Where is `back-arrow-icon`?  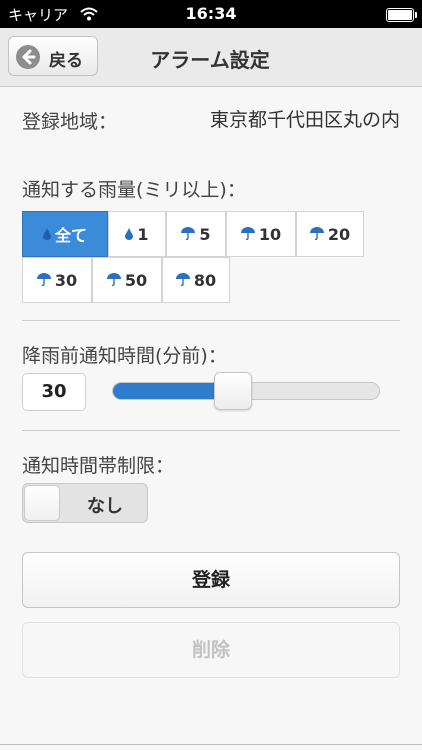 back-arrow-icon is located at coordinates (28, 57).